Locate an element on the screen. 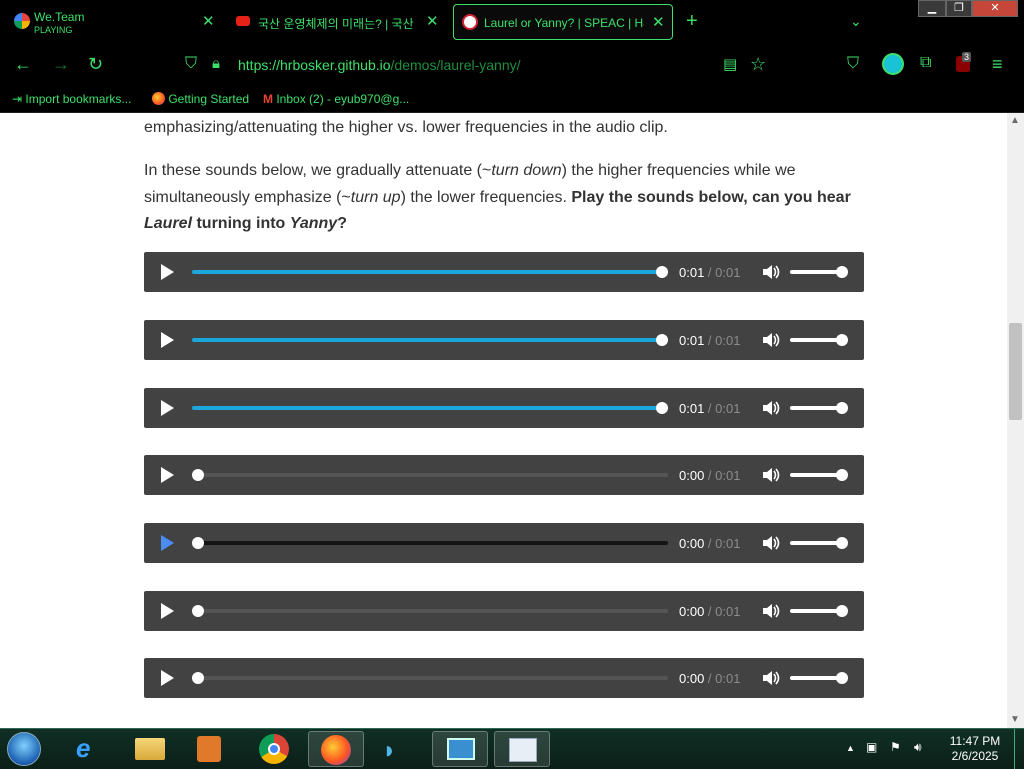 The image size is (1024, 769). scrollbar-thumb is located at coordinates (1015, 371).